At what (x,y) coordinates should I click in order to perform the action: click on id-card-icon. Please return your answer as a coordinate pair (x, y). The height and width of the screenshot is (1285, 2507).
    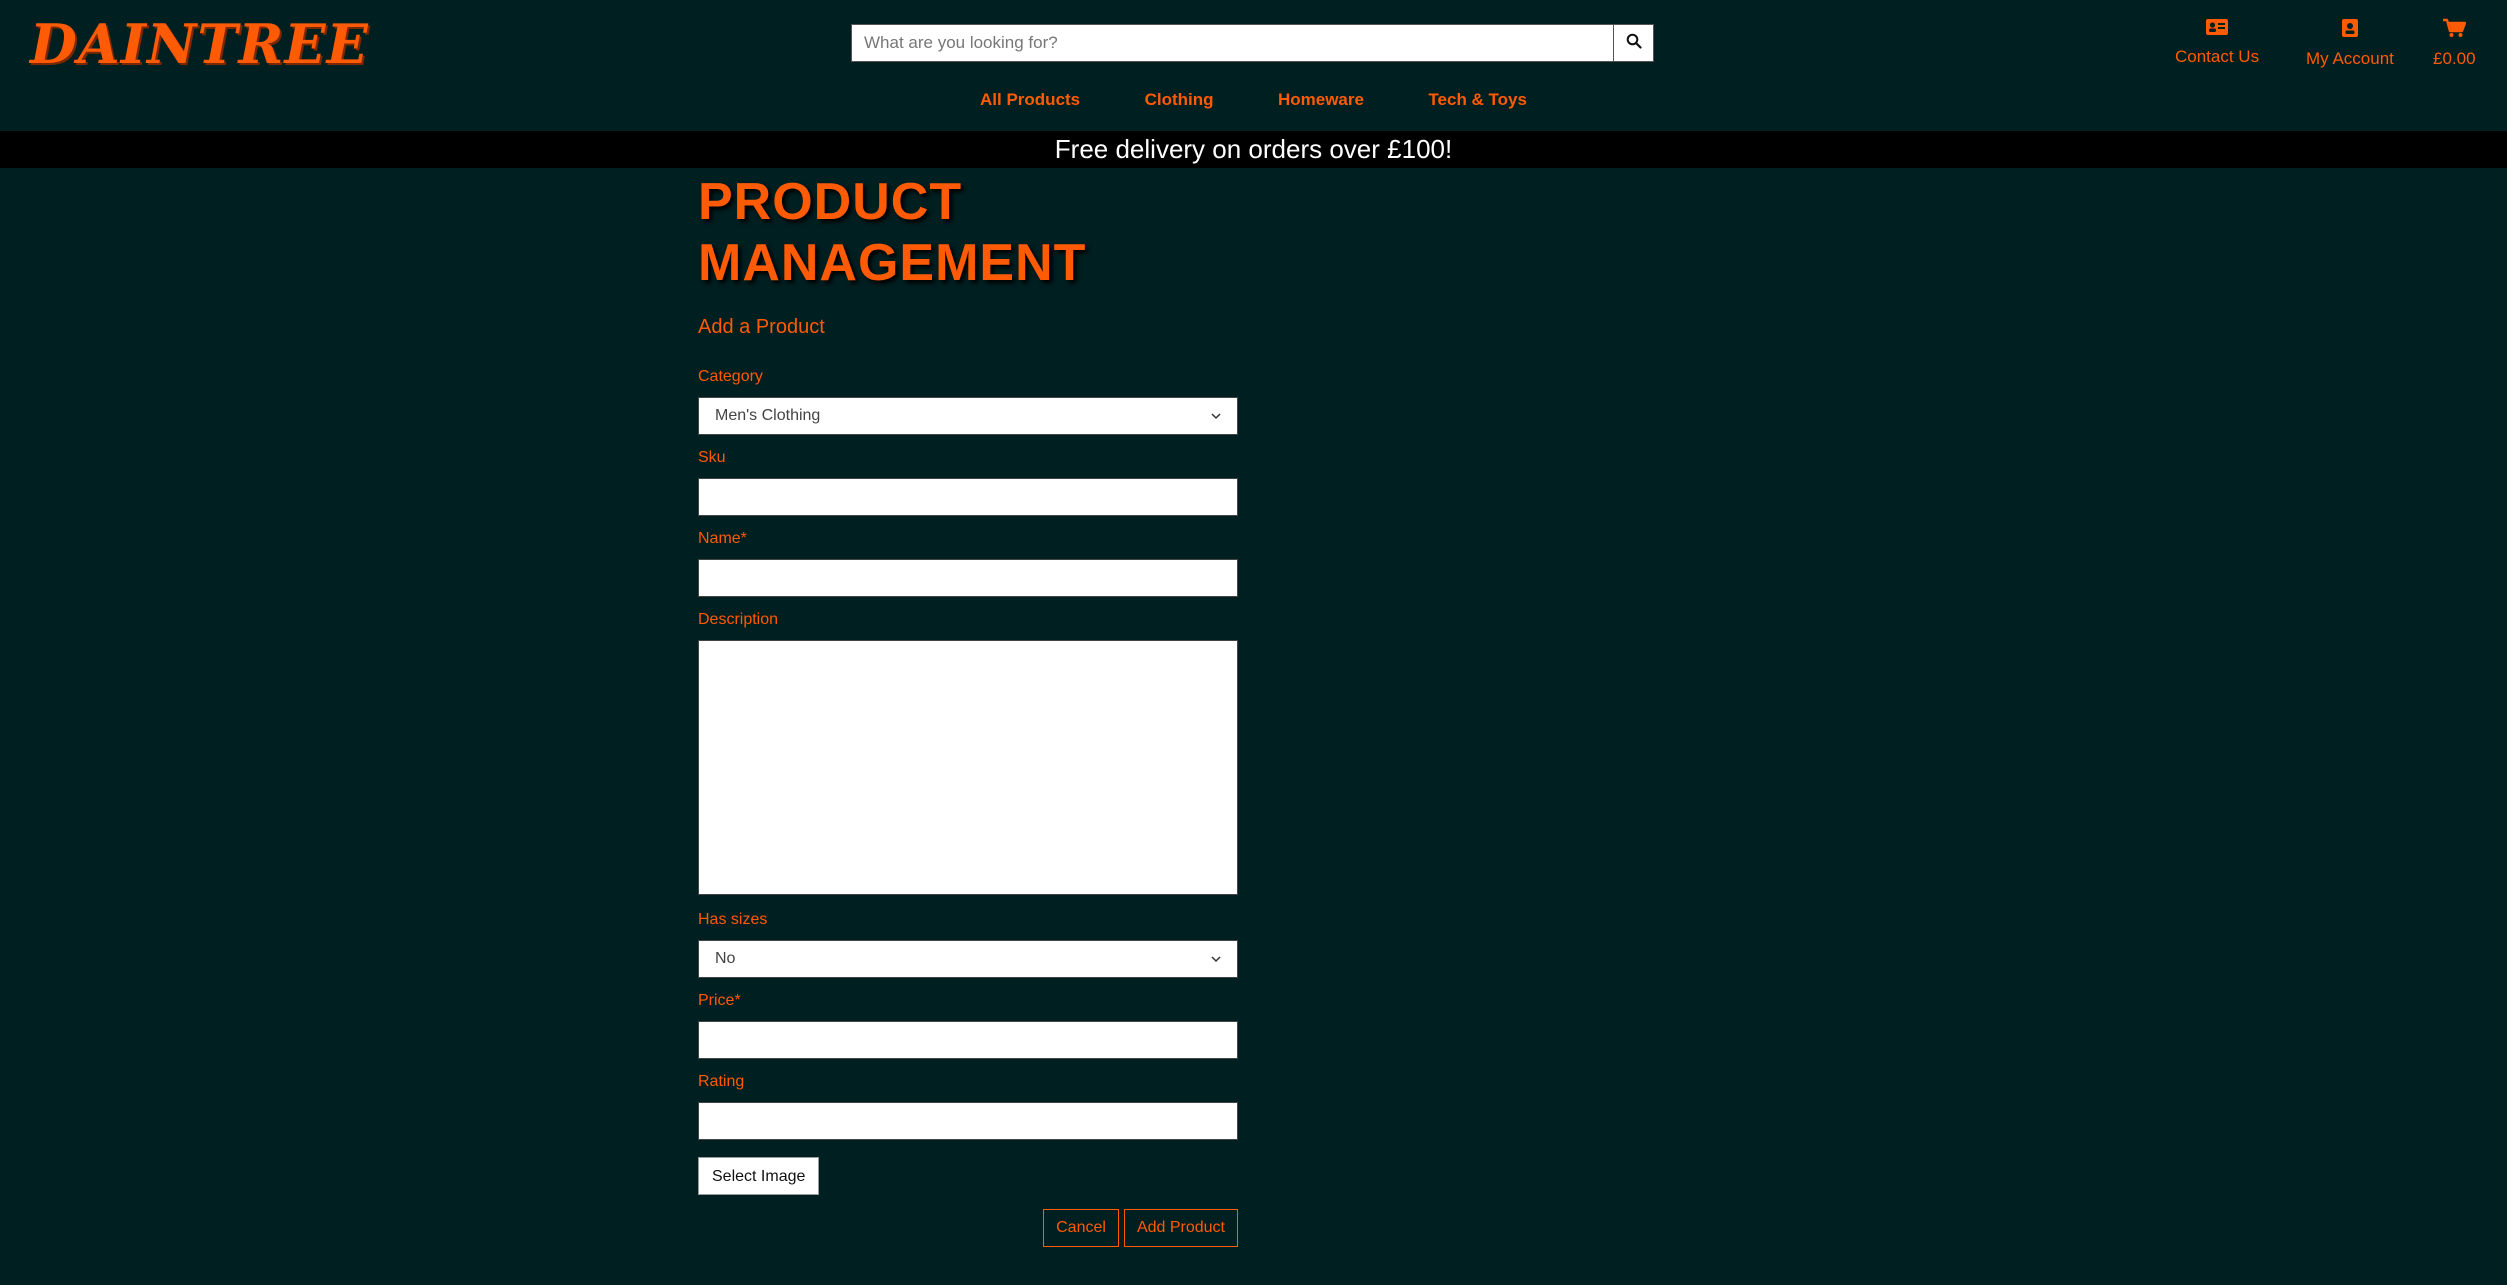
    Looking at the image, I should click on (2217, 32).